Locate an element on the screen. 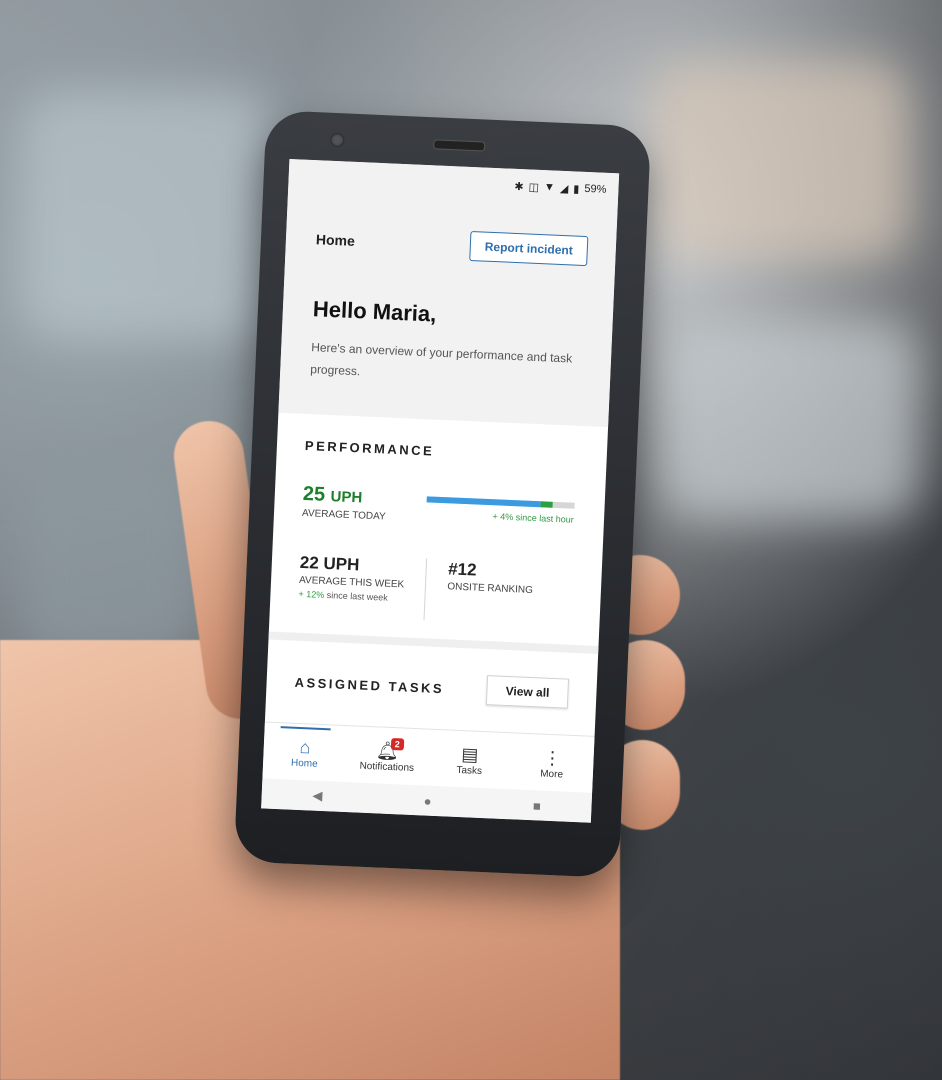 The image size is (942, 1080). page-title: Home is located at coordinates (335, 240).